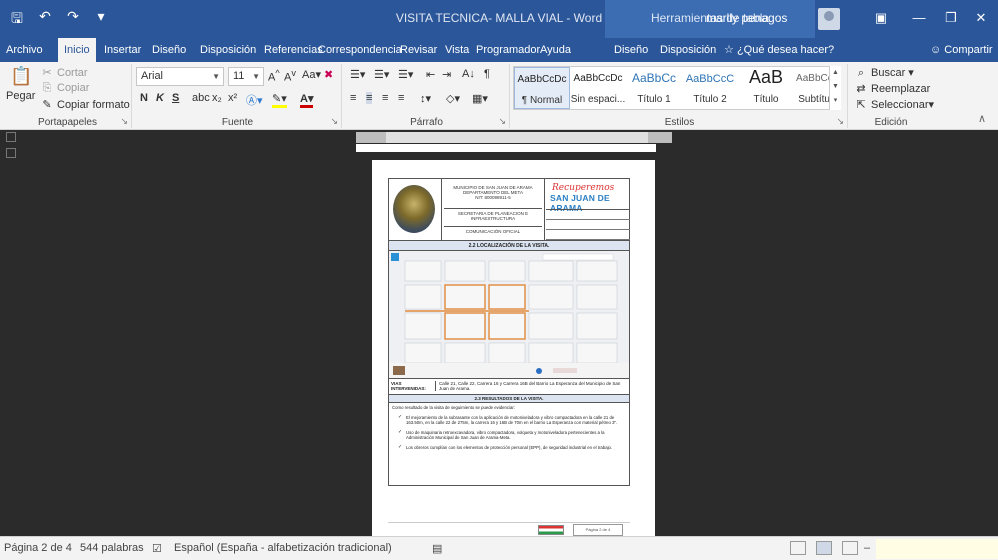 The width and height of the screenshot is (998, 560). Describe the element at coordinates (919, 18) in the screenshot. I see `minimize-icon: —` at that location.